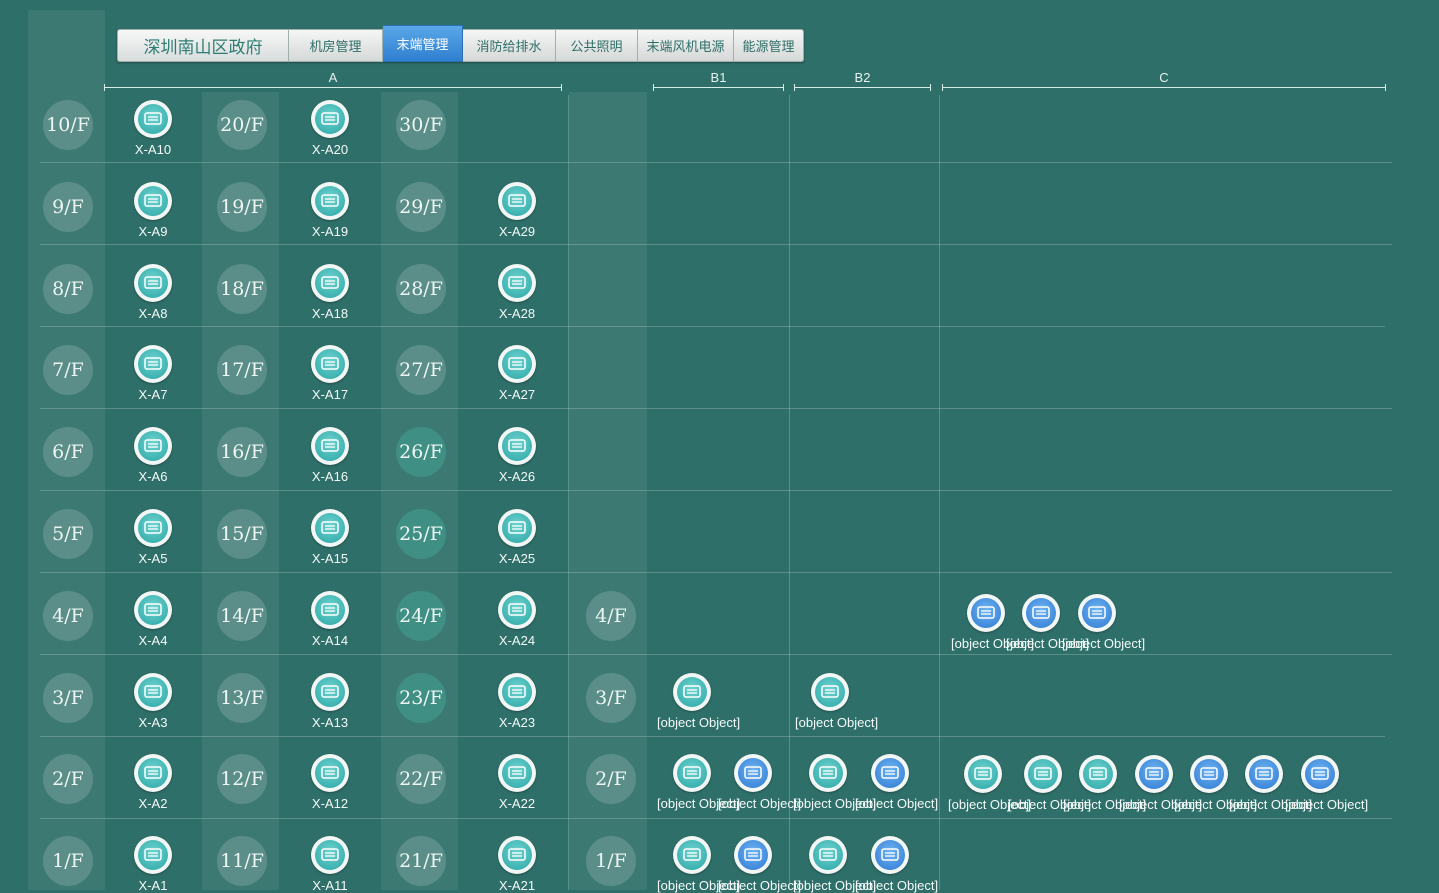  What do you see at coordinates (68, 615) in the screenshot?
I see `floor-label: 4/F` at bounding box center [68, 615].